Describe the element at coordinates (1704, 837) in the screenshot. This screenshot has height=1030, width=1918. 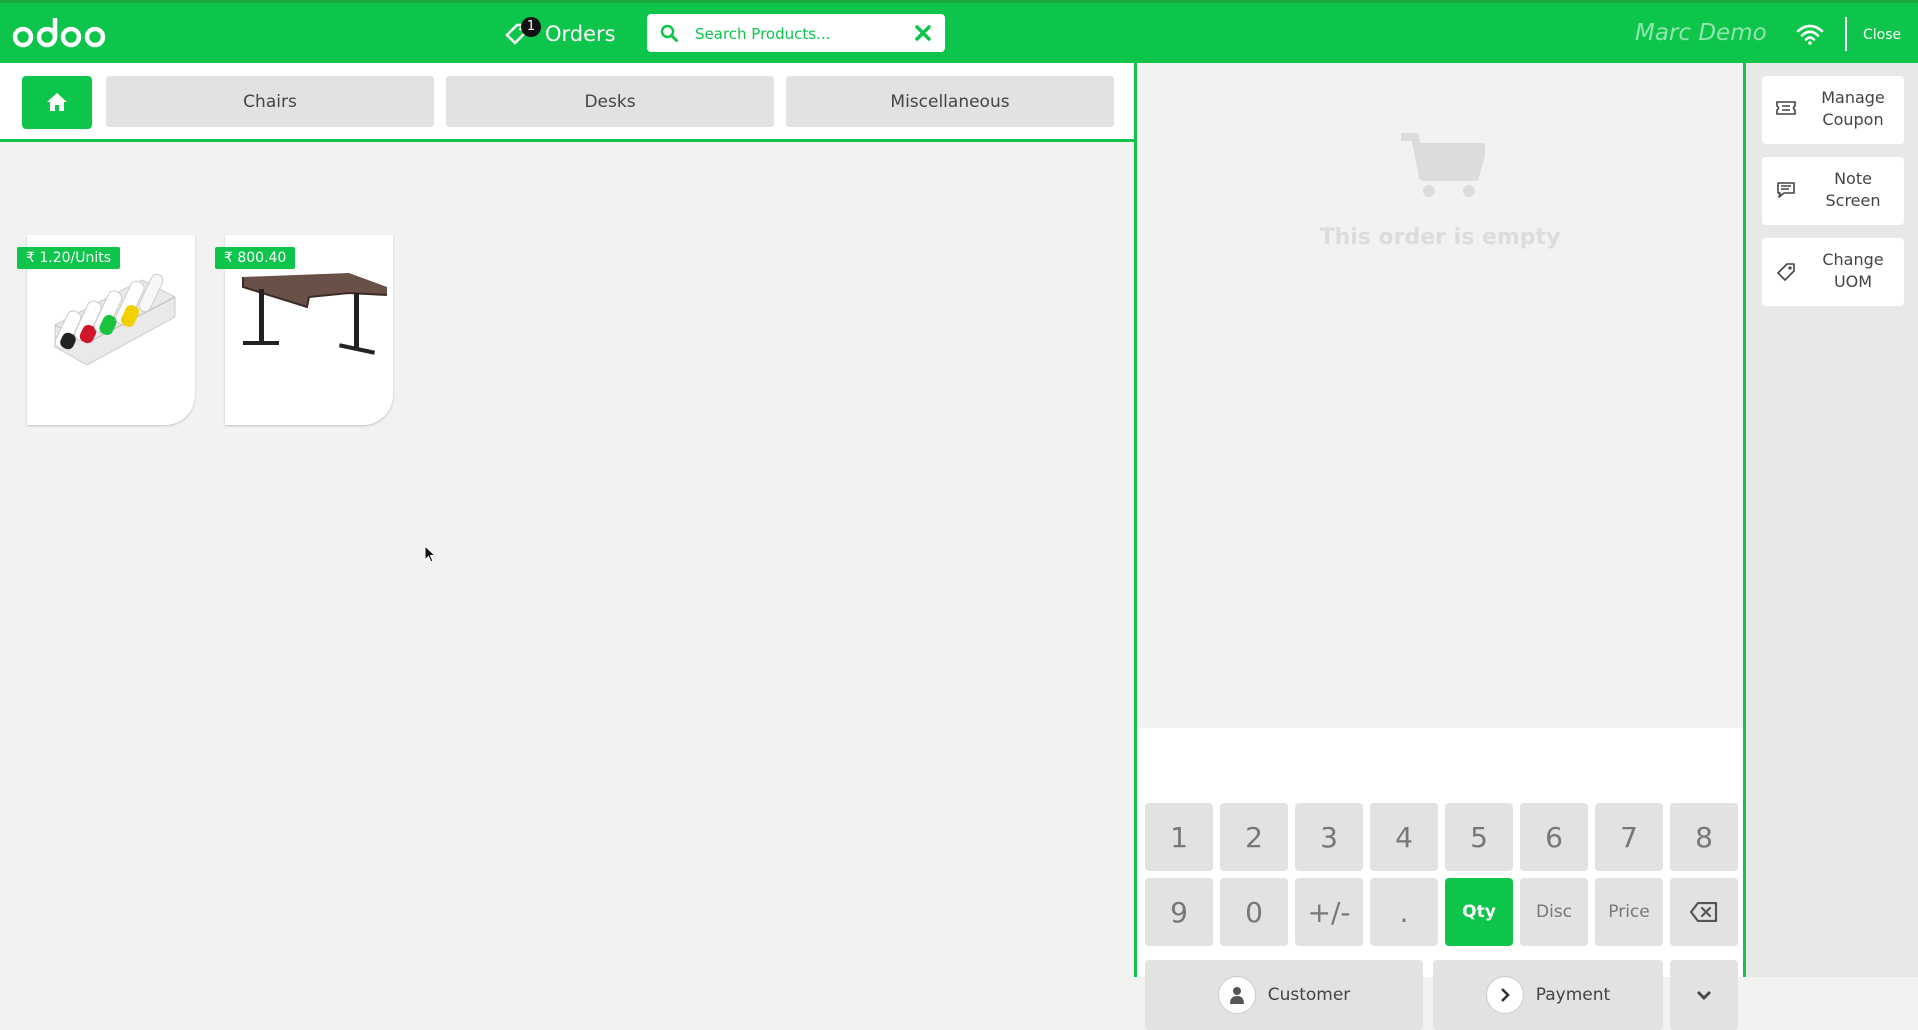
I see `numpad-key-8: 8` at that location.